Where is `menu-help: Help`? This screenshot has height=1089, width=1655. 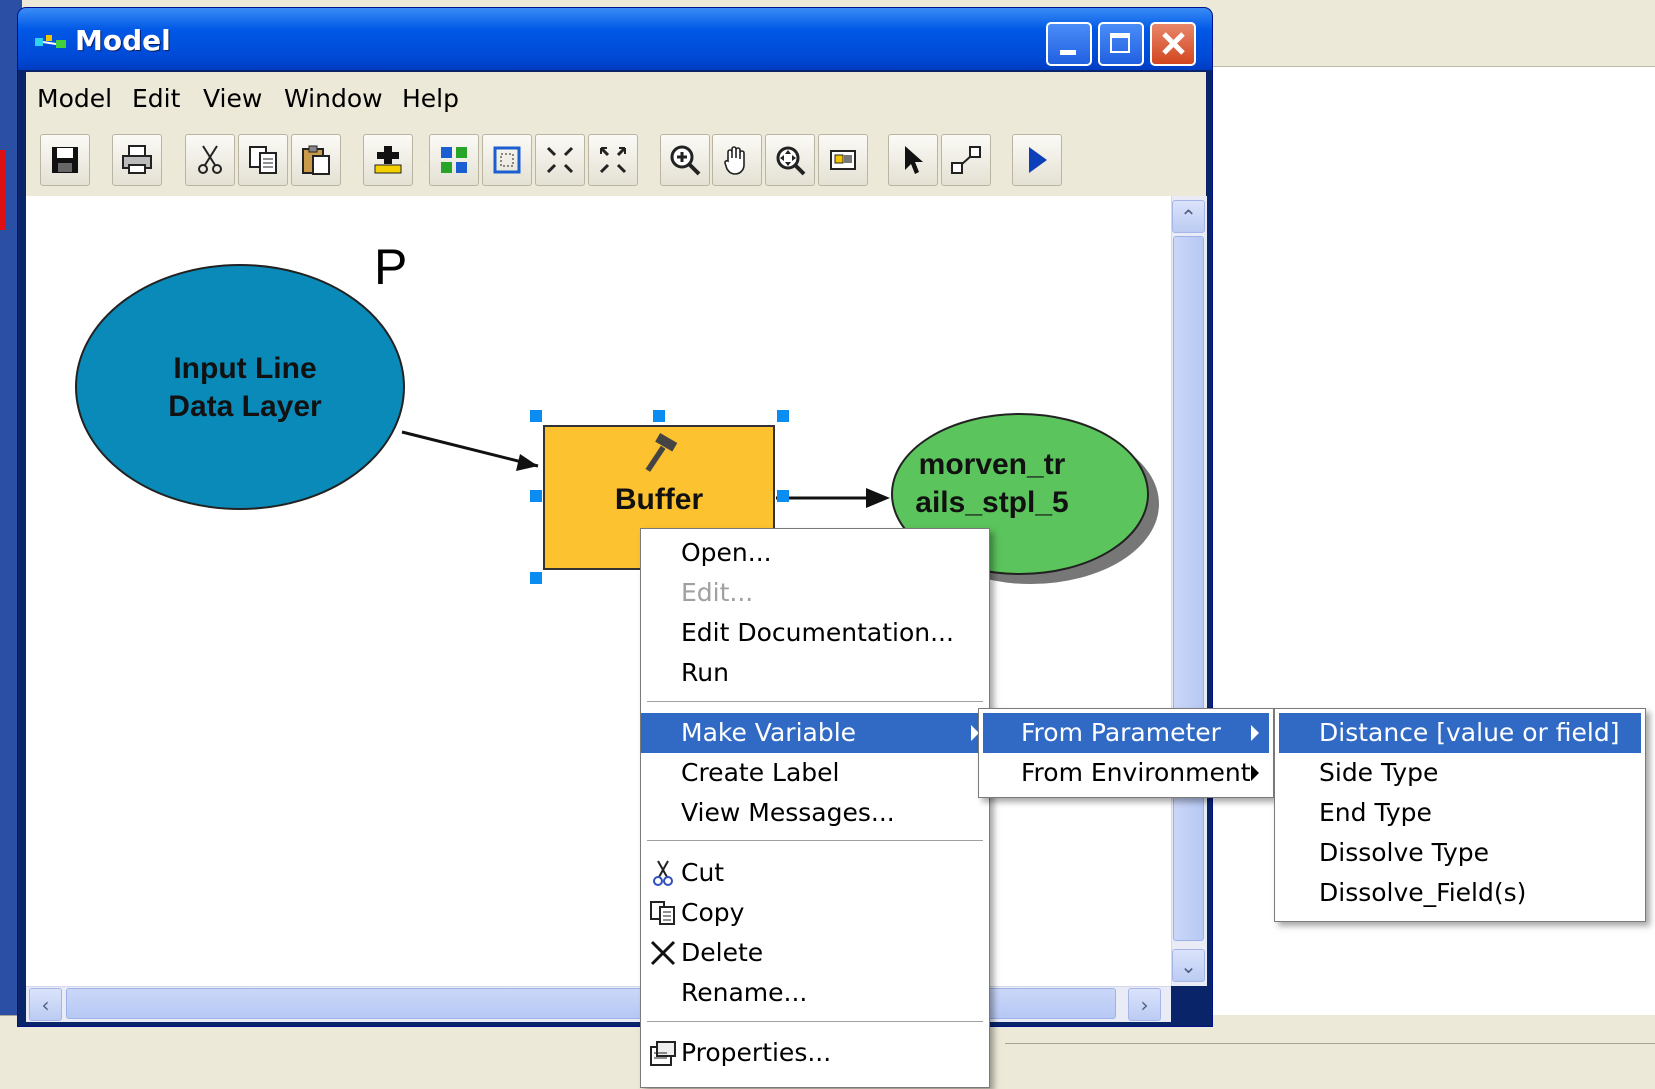 menu-help: Help is located at coordinates (430, 98).